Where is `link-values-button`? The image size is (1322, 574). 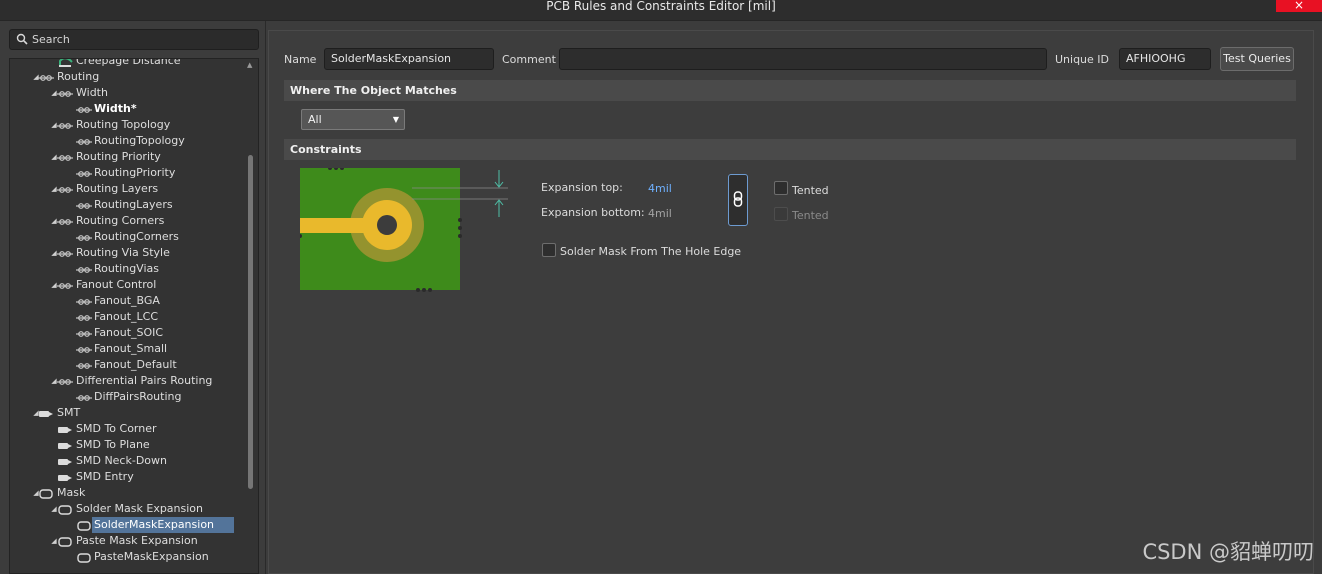
link-values-button is located at coordinates (738, 200).